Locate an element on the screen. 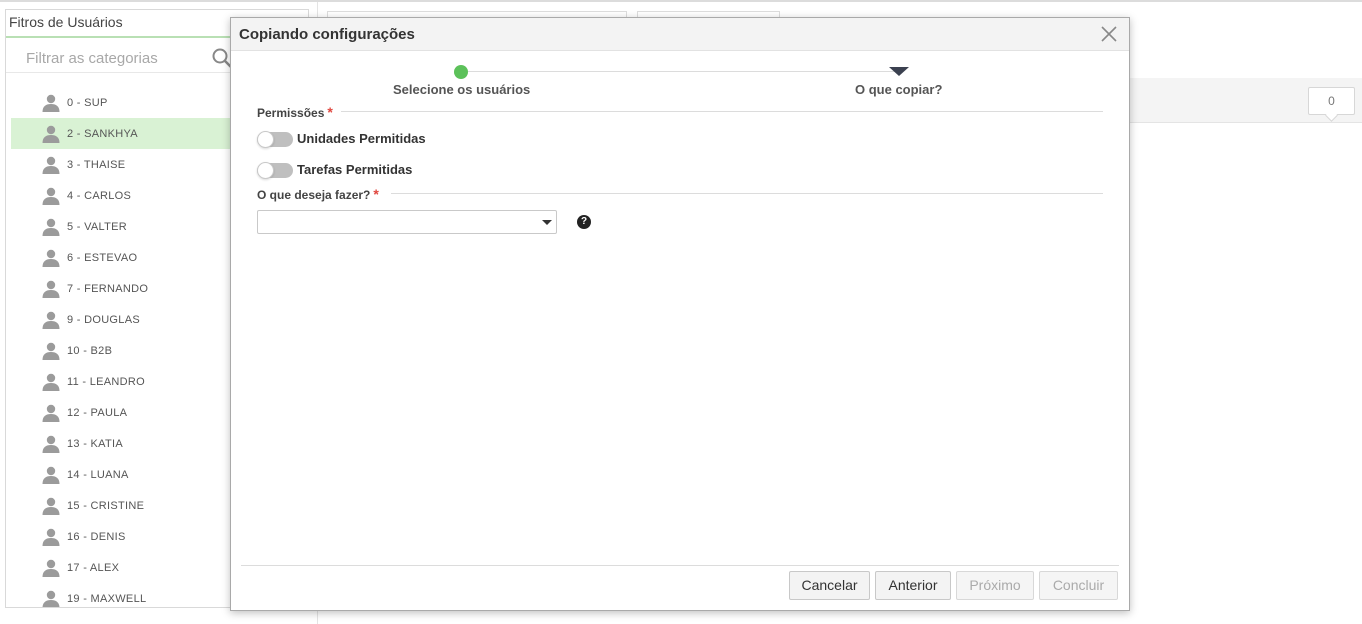 This screenshot has height=624, width=1362. dialog-title: Copiando configurações is located at coordinates (327, 34).